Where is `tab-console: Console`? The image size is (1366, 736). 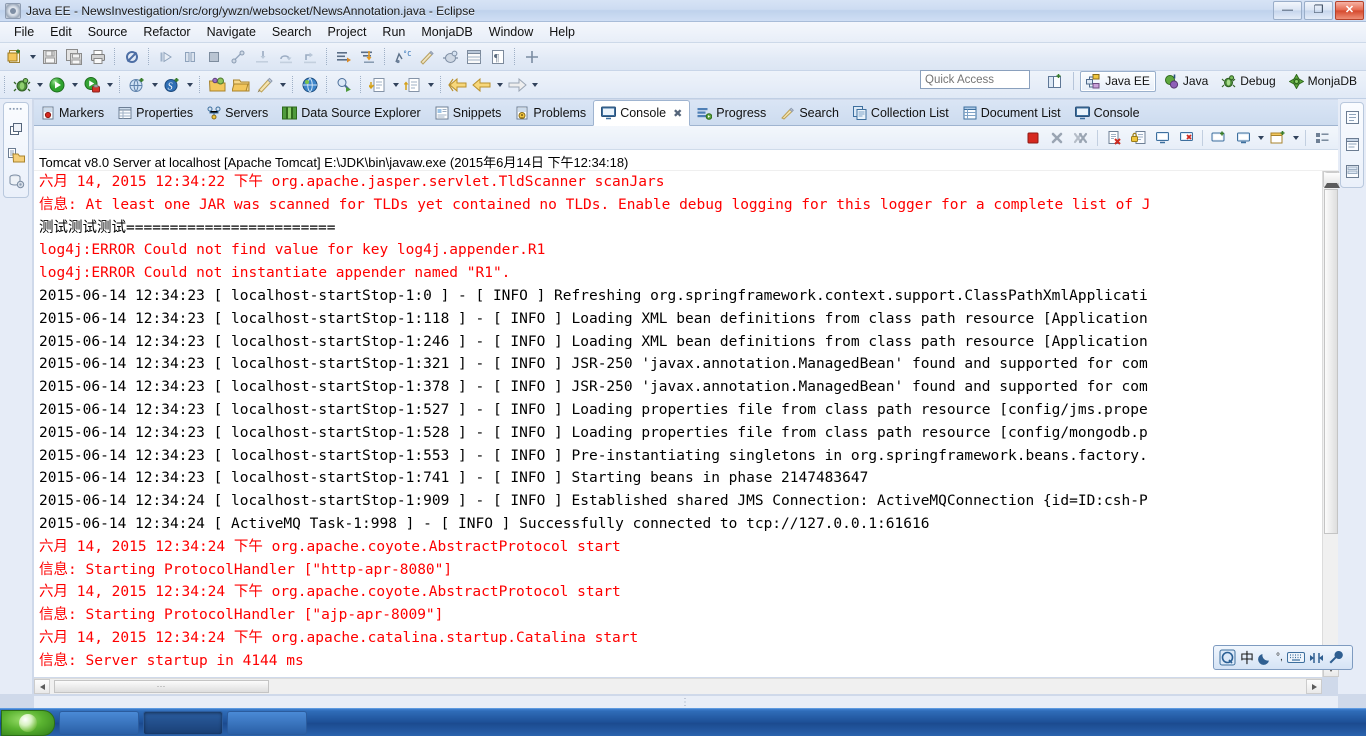 tab-console: Console is located at coordinates (1107, 112).